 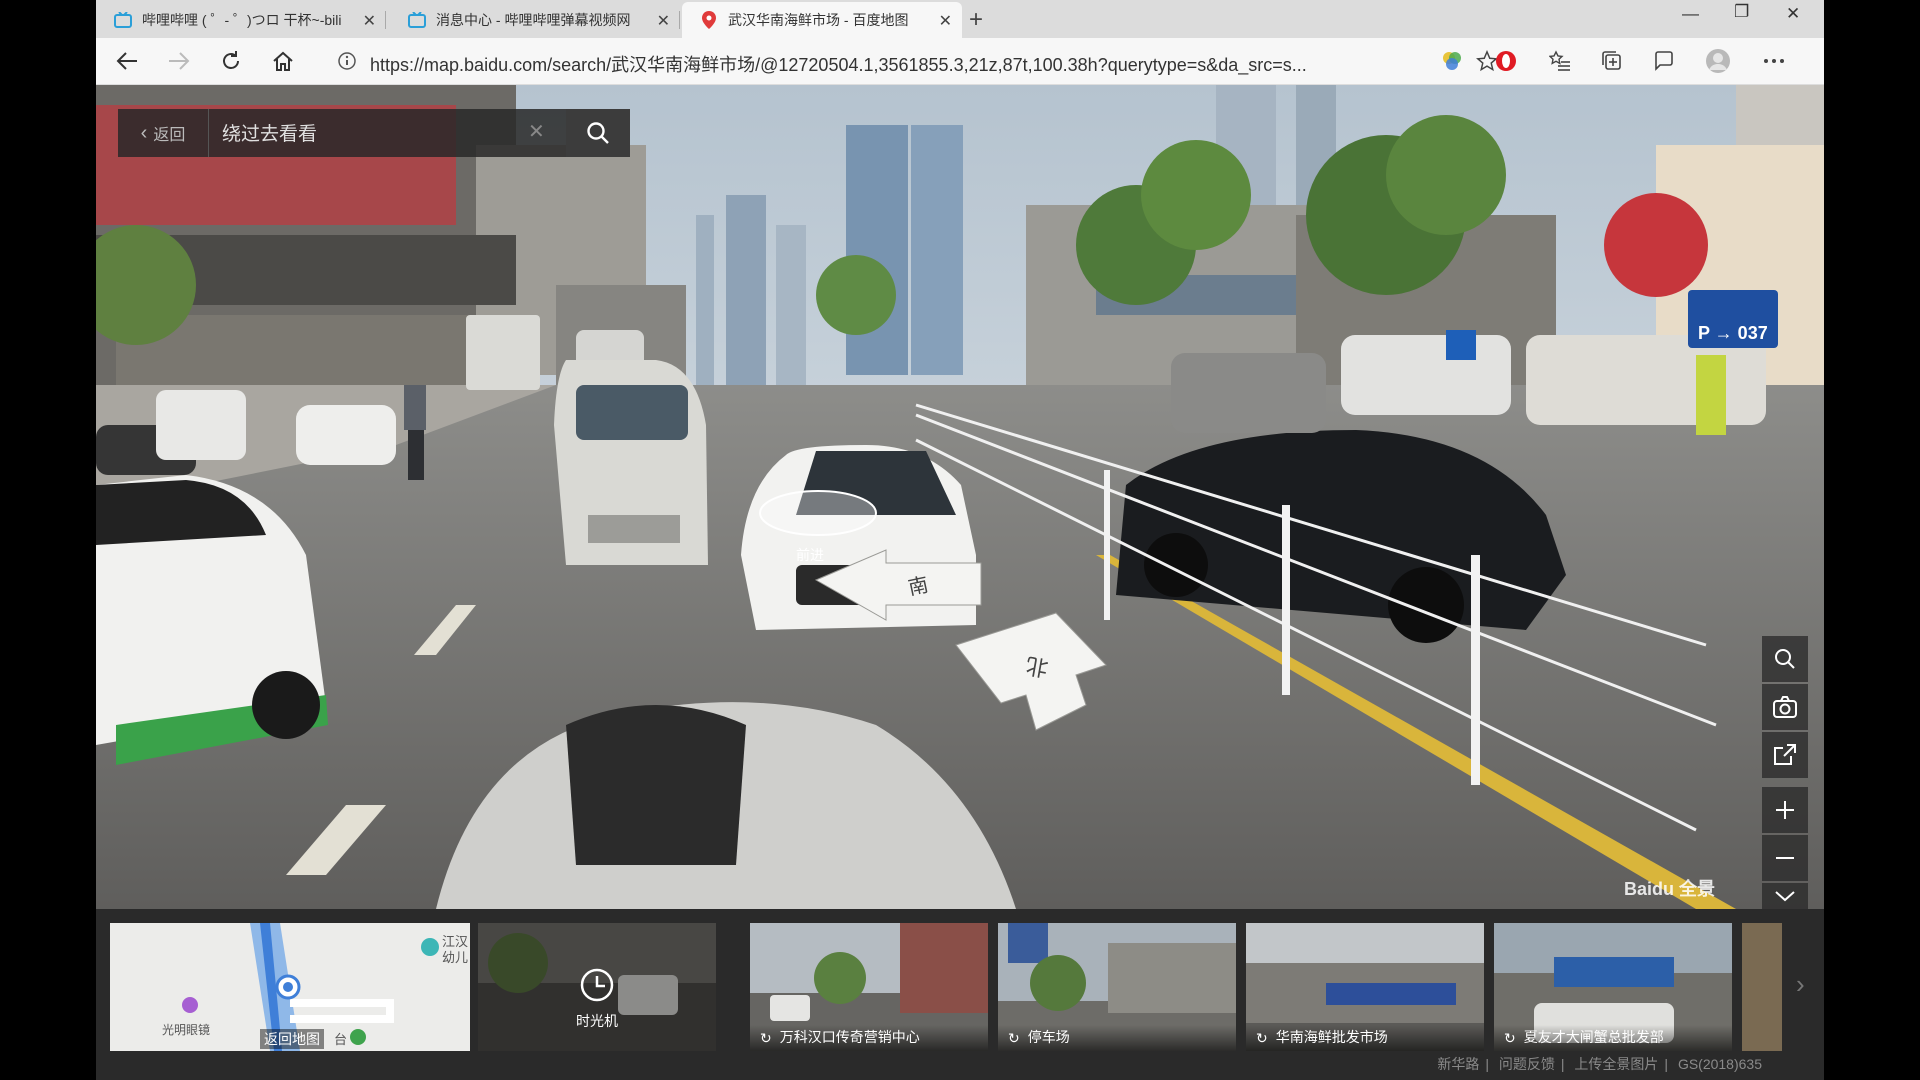 I want to click on thumb-caption: ↻ 夏友才大闸蟹总批发部, so click(x=1613, y=1038).